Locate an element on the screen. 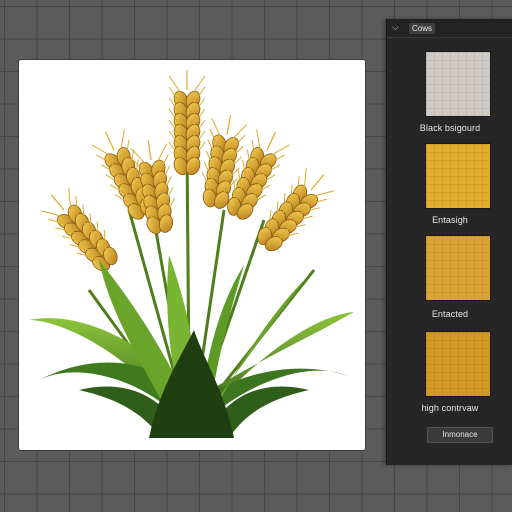  apply-button: Inmonace is located at coordinates (460, 435).